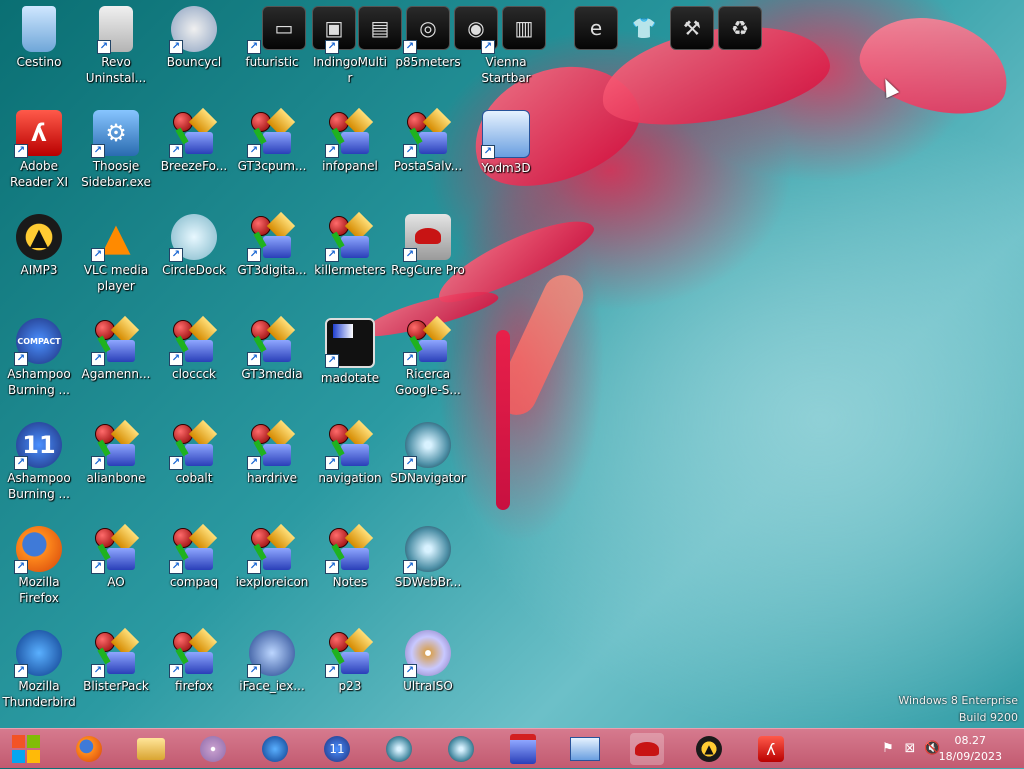  What do you see at coordinates (272, 556) in the screenshot?
I see `desktop-icon: ↗ iexploreicon` at bounding box center [272, 556].